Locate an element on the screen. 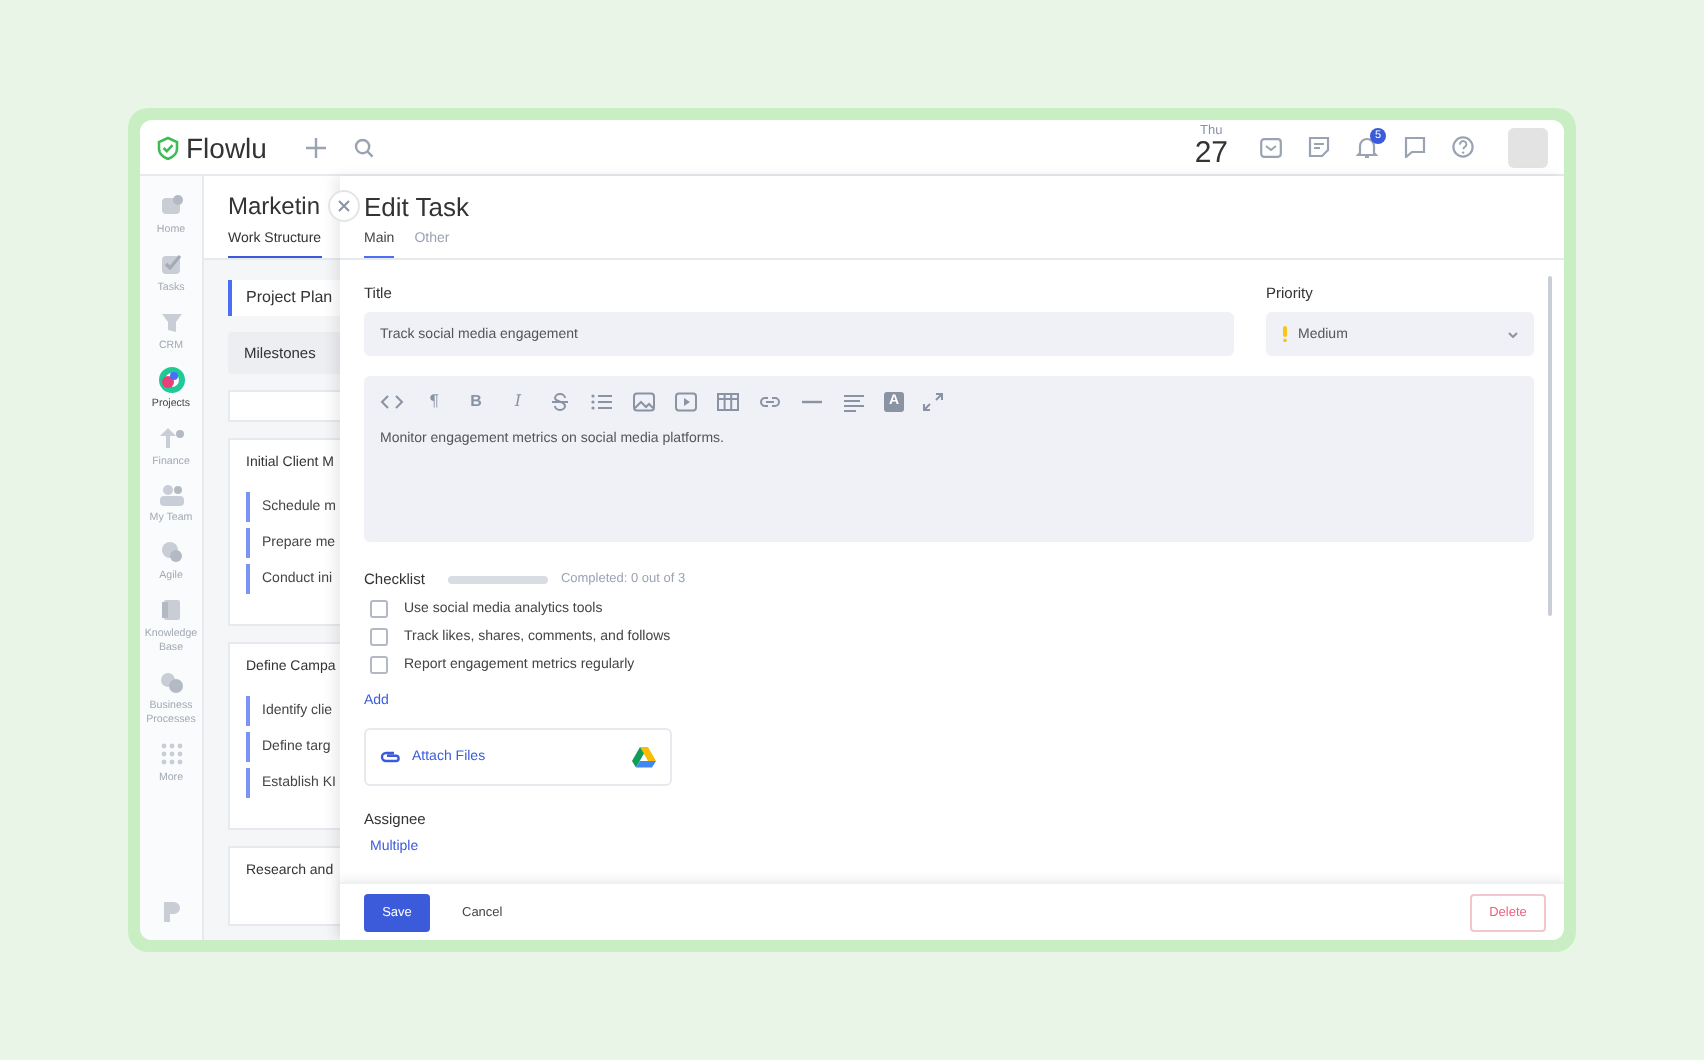 This screenshot has height=1060, width=1704. close-button is located at coordinates (344, 206).